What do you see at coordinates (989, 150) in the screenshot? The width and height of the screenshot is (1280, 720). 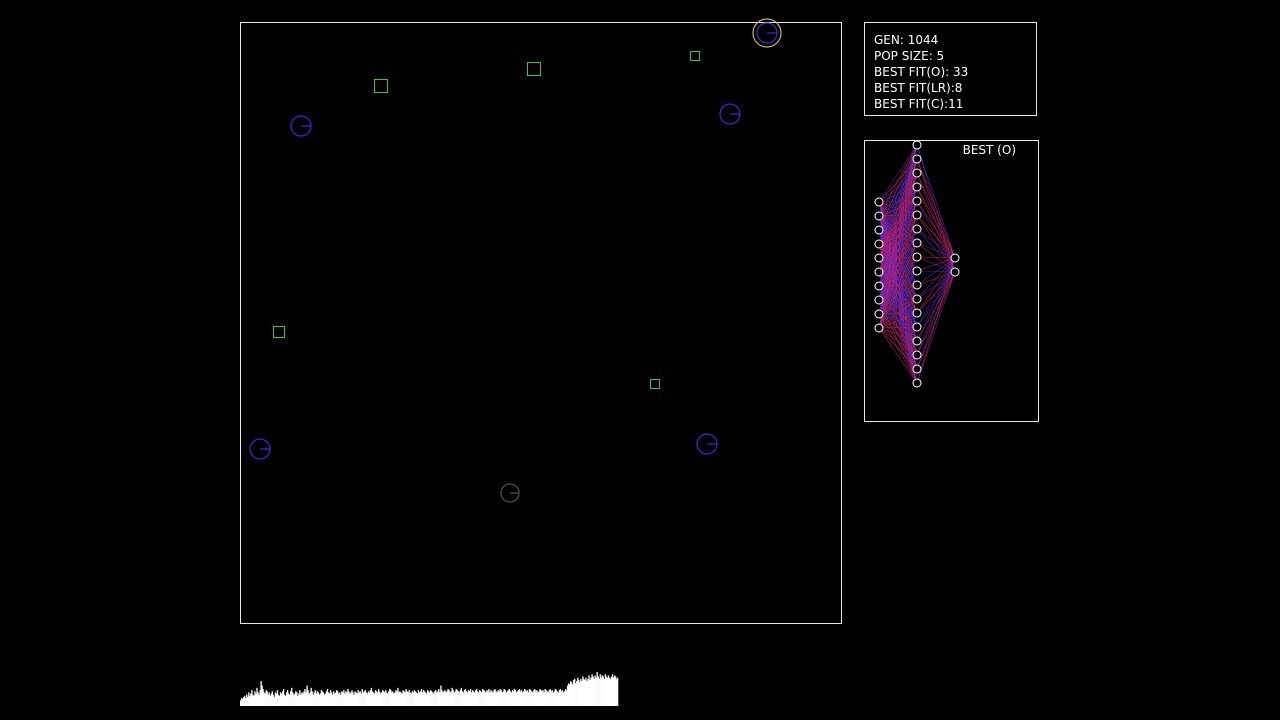 I see `network-panel-title: BEST (O)` at bounding box center [989, 150].